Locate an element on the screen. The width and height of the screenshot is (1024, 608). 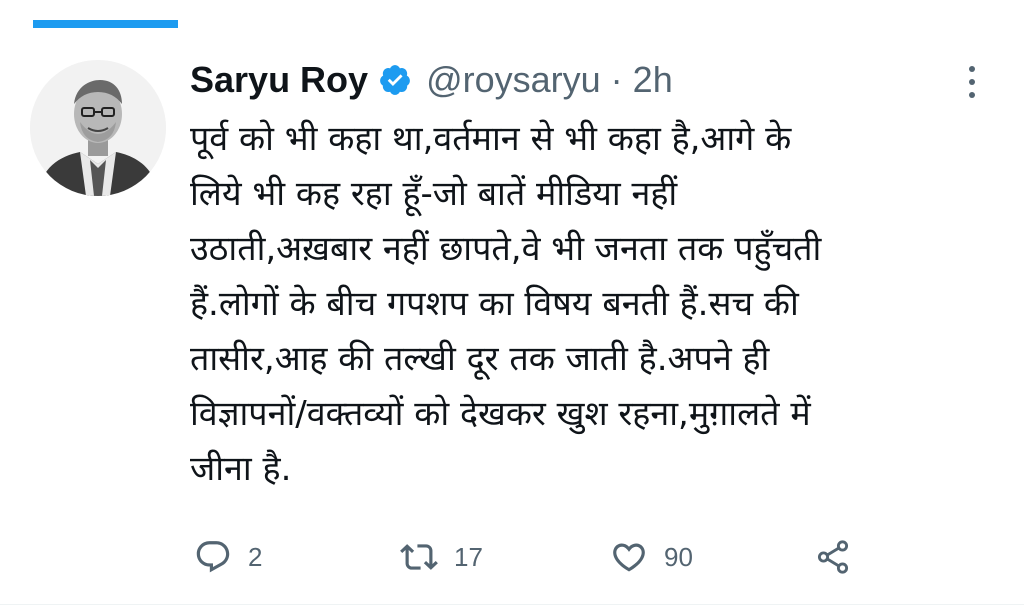
retweet-count: 17 is located at coordinates (468, 556).